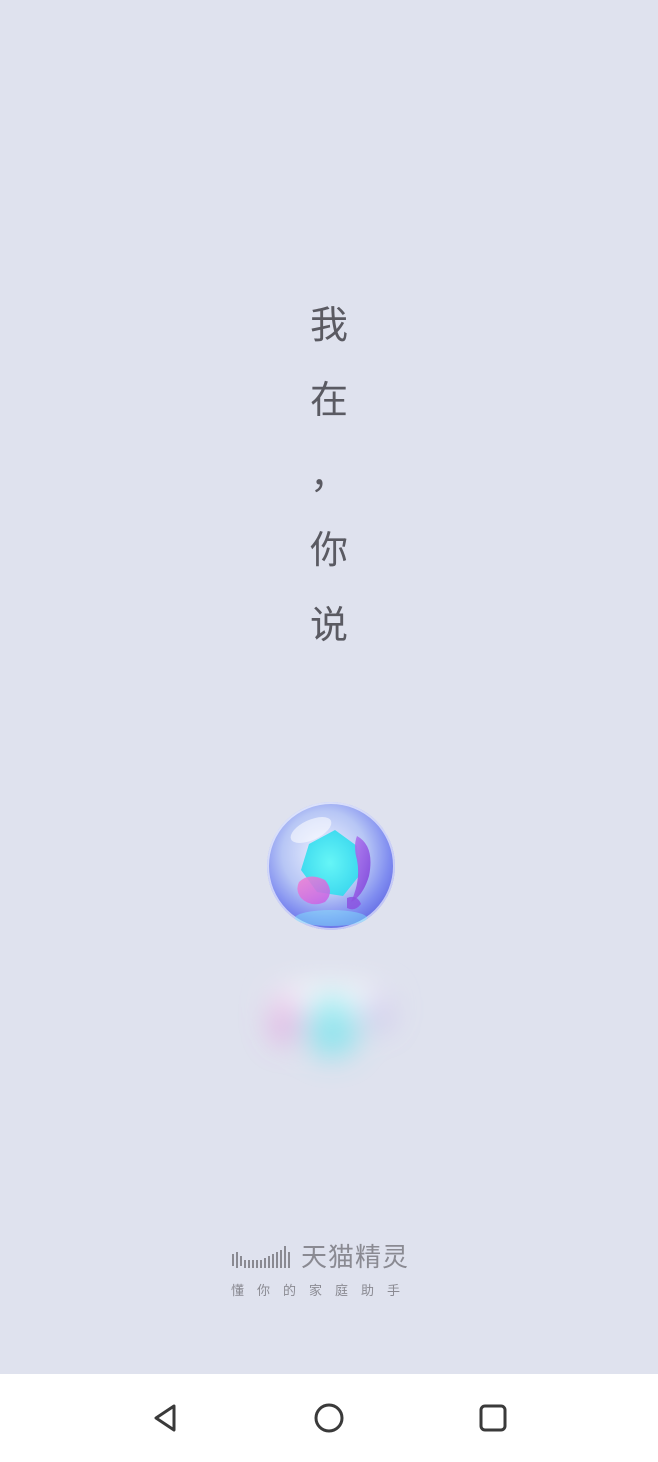 Image resolution: width=658 pixels, height=1462 pixels. I want to click on recents-square-icon, so click(493, 1418).